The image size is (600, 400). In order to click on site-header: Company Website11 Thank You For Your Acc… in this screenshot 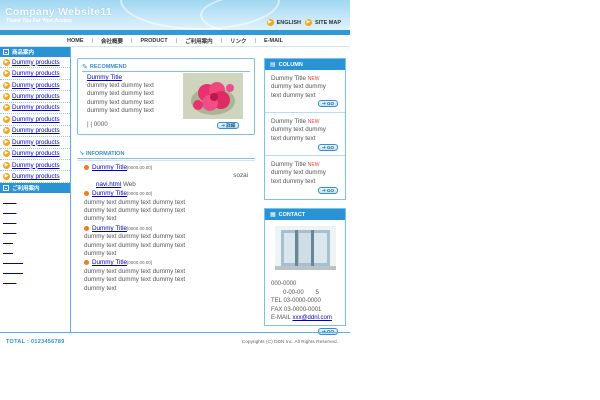, I will do `click(175, 17)`.